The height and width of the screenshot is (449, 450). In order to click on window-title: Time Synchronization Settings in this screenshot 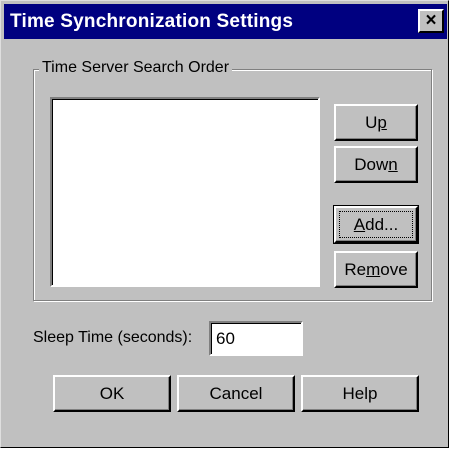, I will do `click(152, 21)`.